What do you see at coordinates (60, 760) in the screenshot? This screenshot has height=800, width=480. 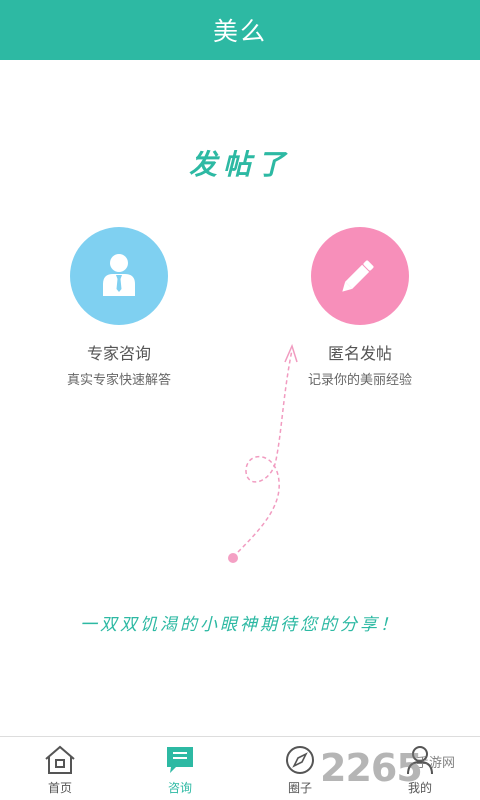 I see `home-icon` at bounding box center [60, 760].